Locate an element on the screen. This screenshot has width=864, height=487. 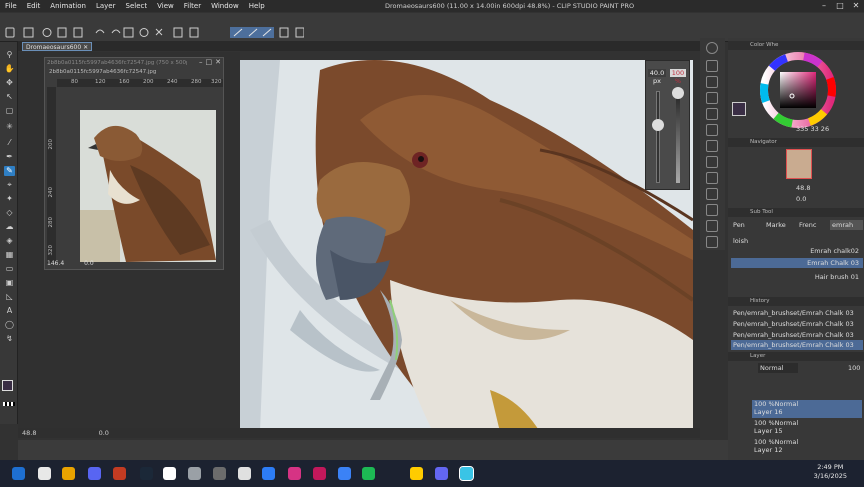
frame-icon: ▣ is located at coordinates (9, 283).